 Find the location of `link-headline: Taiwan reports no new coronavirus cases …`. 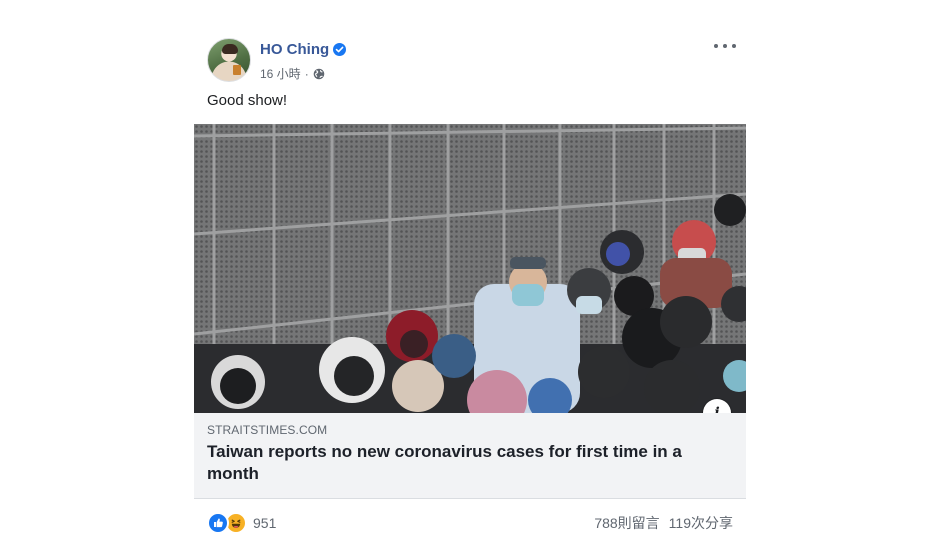

link-headline: Taiwan reports no new coronavirus cases … is located at coordinates (472, 463).